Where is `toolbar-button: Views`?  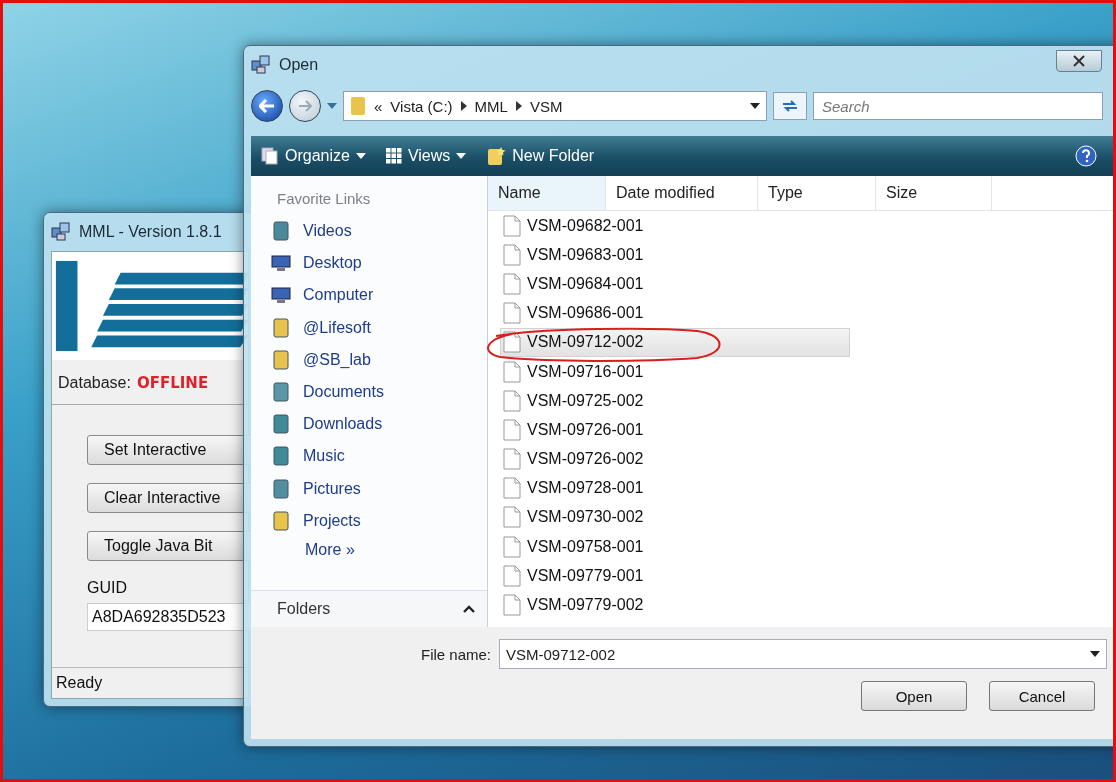 toolbar-button: Views is located at coordinates (426, 156).